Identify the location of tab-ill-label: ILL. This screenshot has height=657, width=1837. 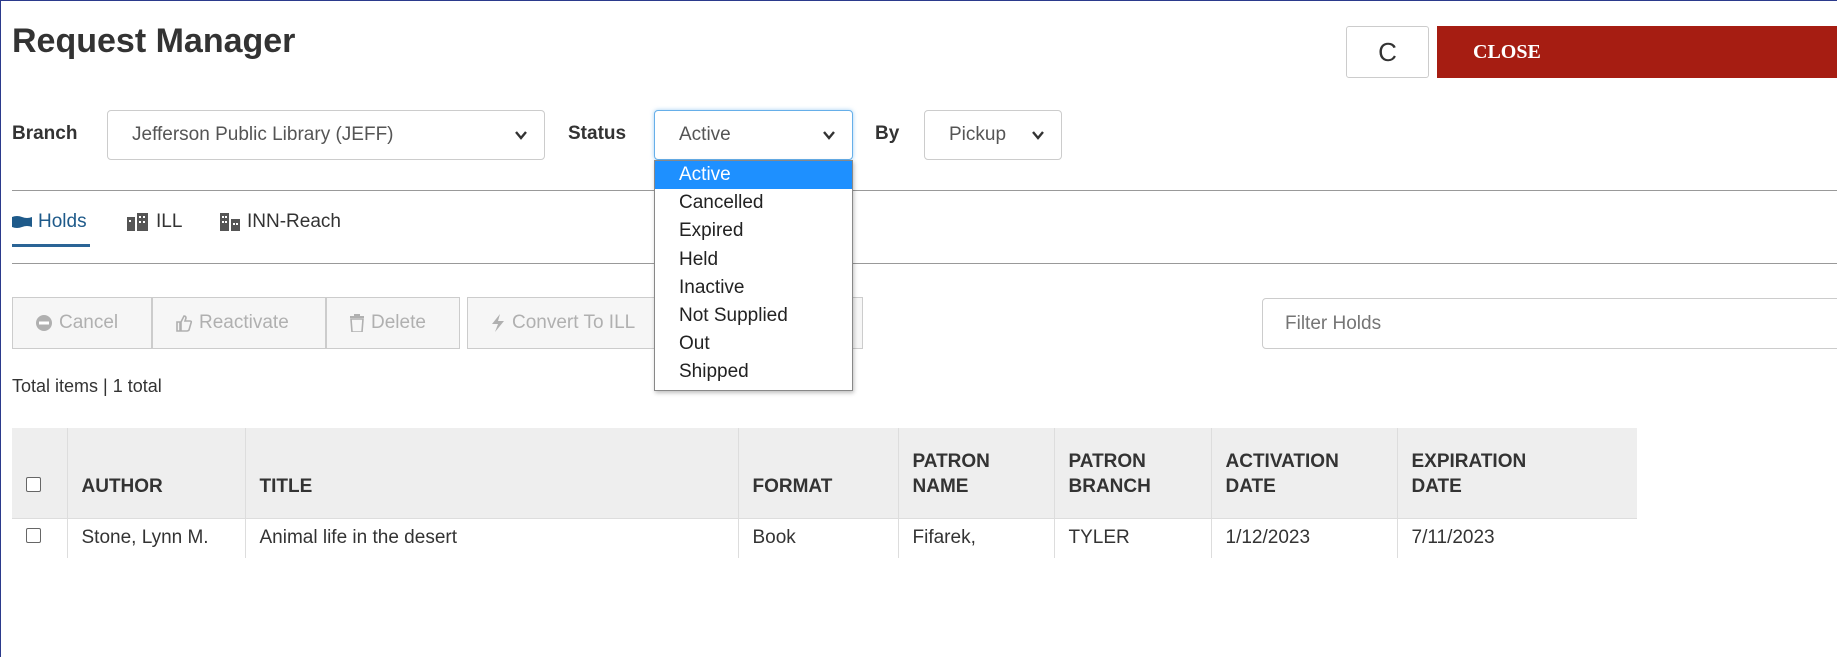
(169, 221).